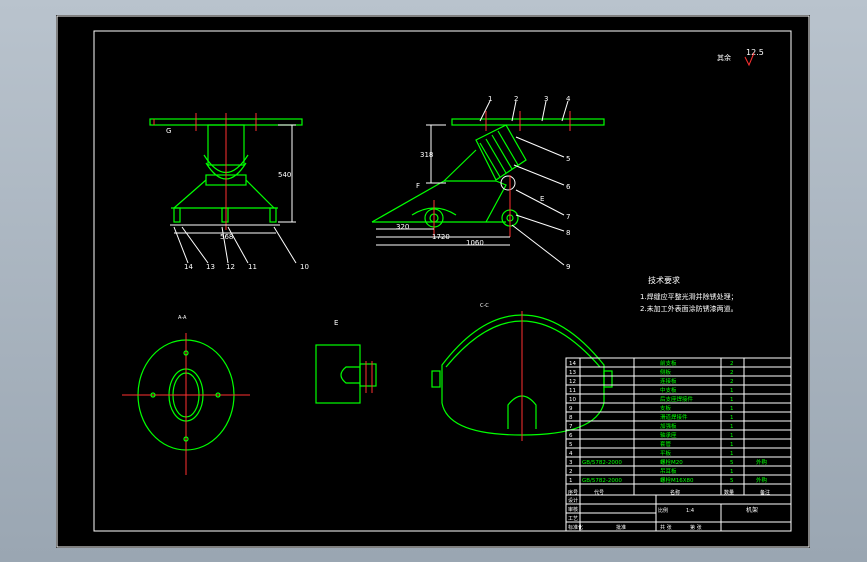 This screenshot has width=867, height=562. I want to click on leader-4: 4, so click(568, 99).